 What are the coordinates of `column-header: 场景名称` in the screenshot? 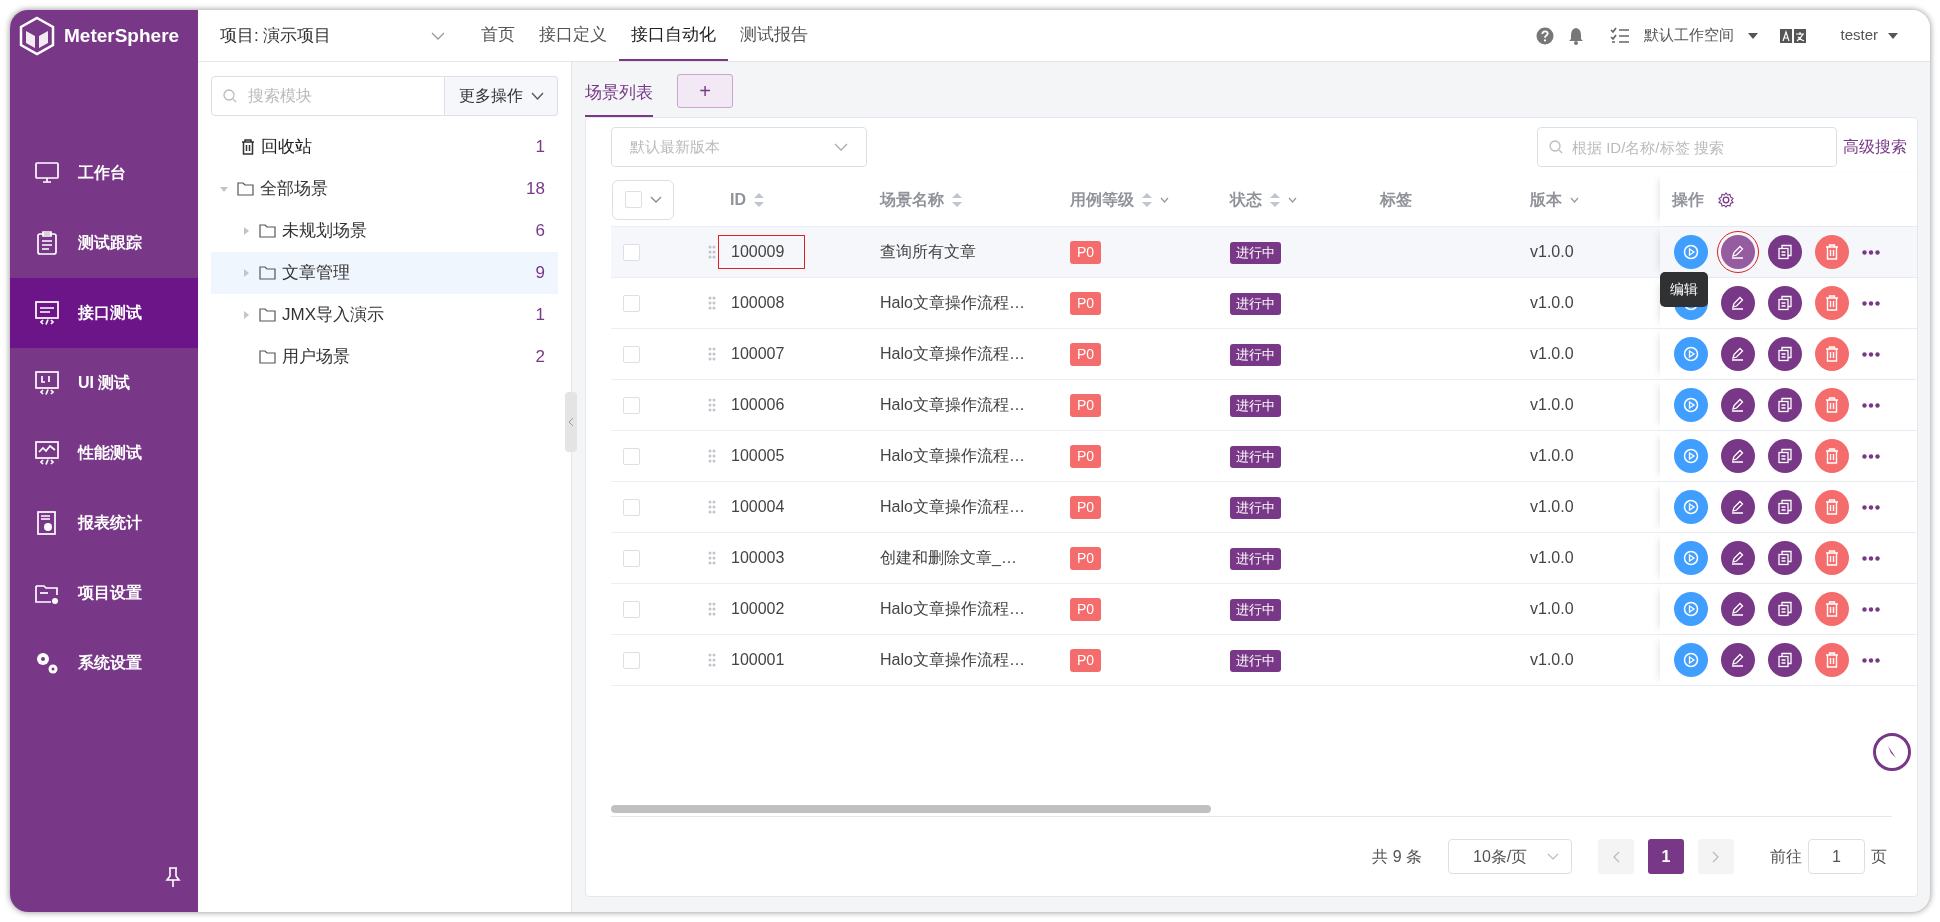 It's located at (912, 199).